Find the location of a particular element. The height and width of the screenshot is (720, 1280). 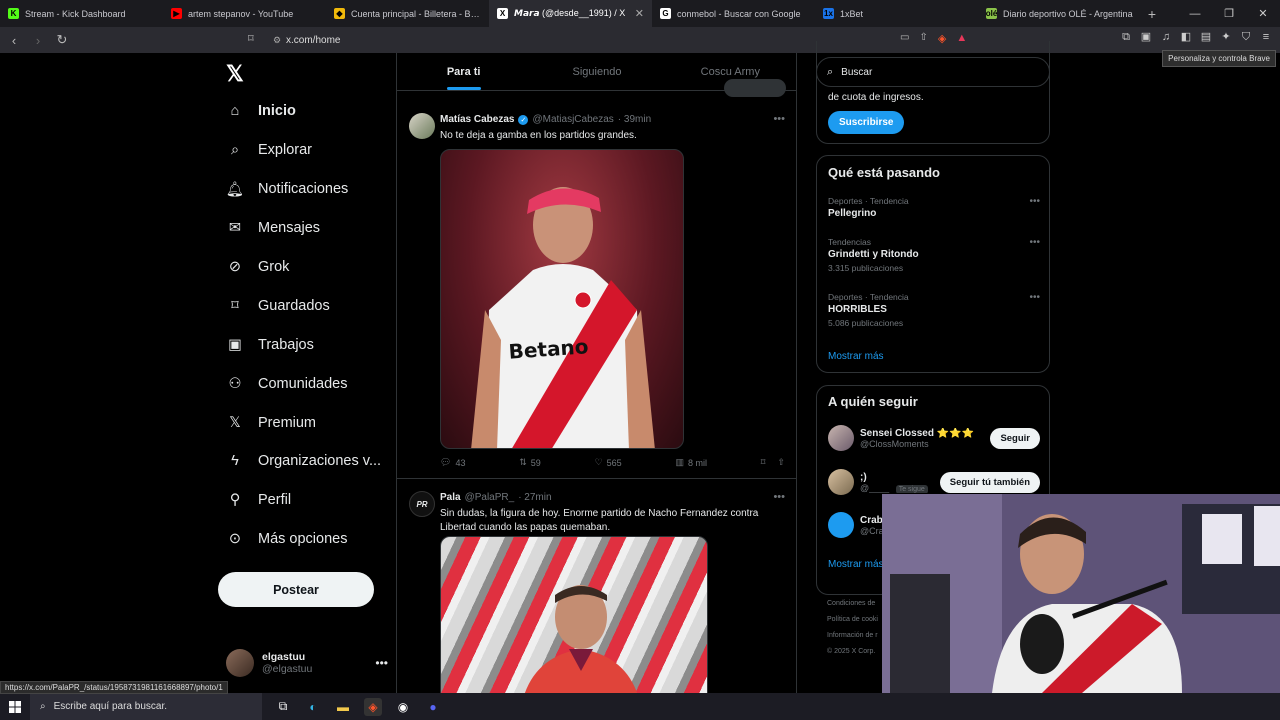

browser-tab: G conmebol - Buscar con Google is located at coordinates (733, 13).